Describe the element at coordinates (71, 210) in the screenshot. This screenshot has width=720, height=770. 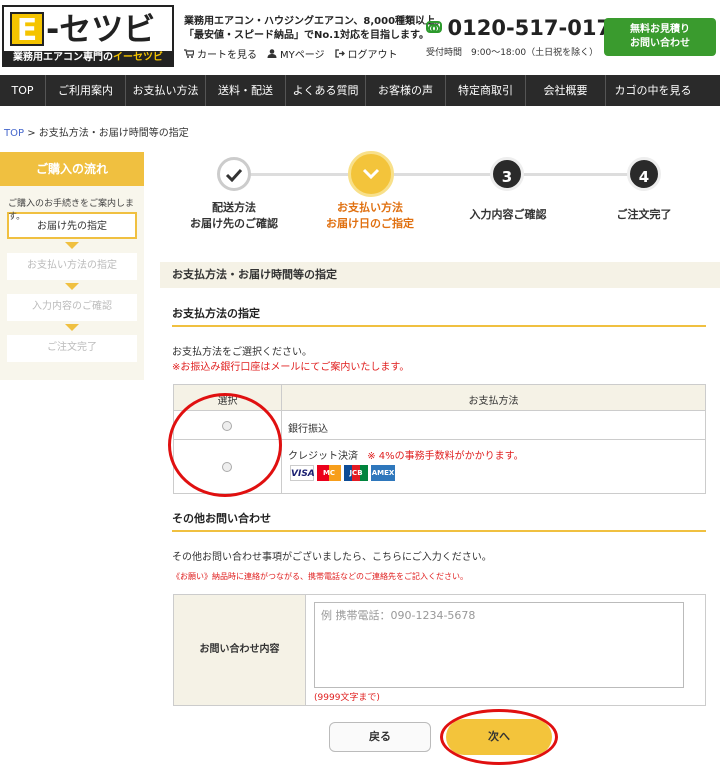
I see `sidebar-desc: ご購入のお手続きをご案内します。` at that location.